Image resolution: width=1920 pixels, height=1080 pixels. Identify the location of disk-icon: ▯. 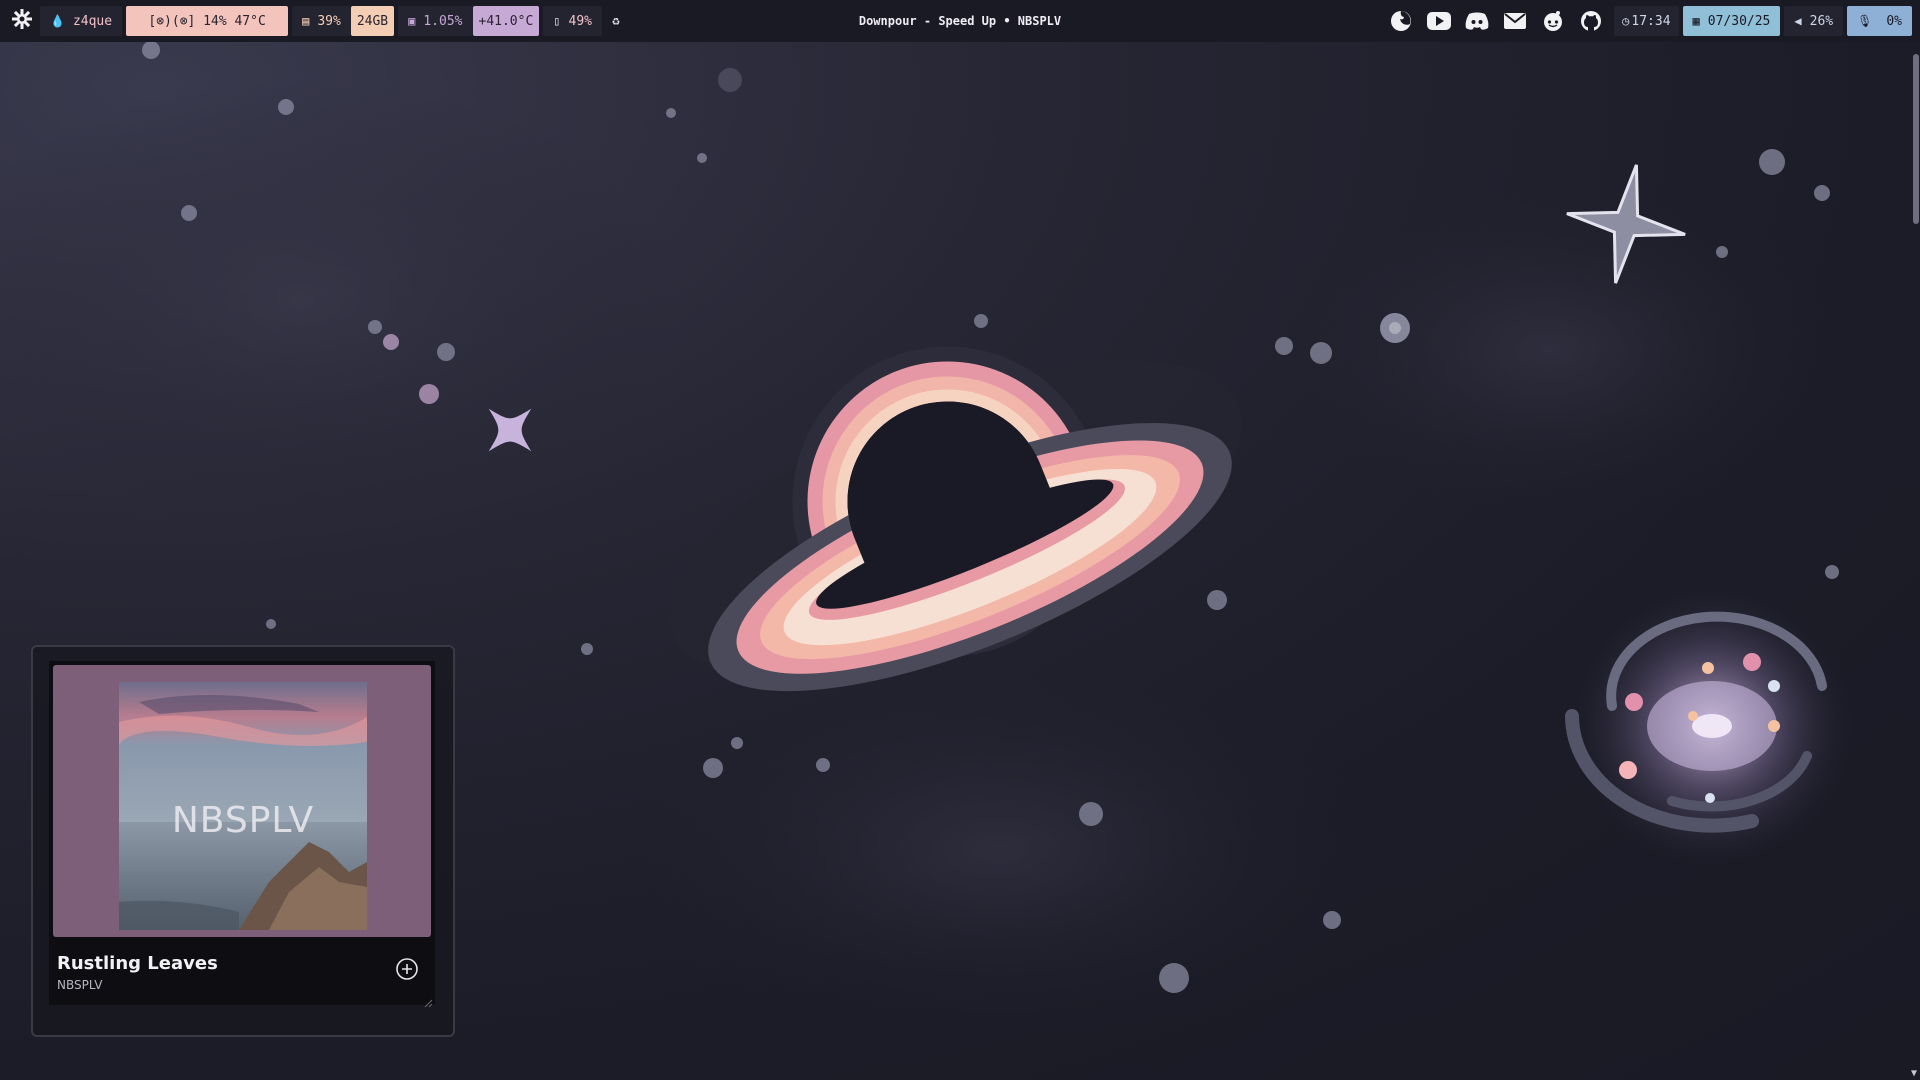
(557, 21).